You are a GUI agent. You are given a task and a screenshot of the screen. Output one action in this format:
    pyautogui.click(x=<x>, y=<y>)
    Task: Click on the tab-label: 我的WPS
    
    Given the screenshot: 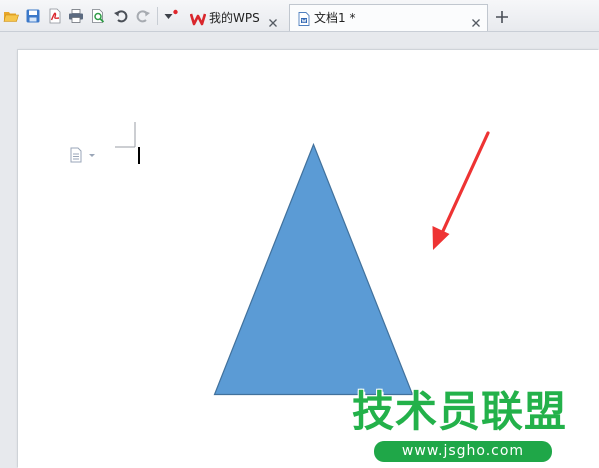 What is the action you would take?
    pyautogui.click(x=234, y=18)
    